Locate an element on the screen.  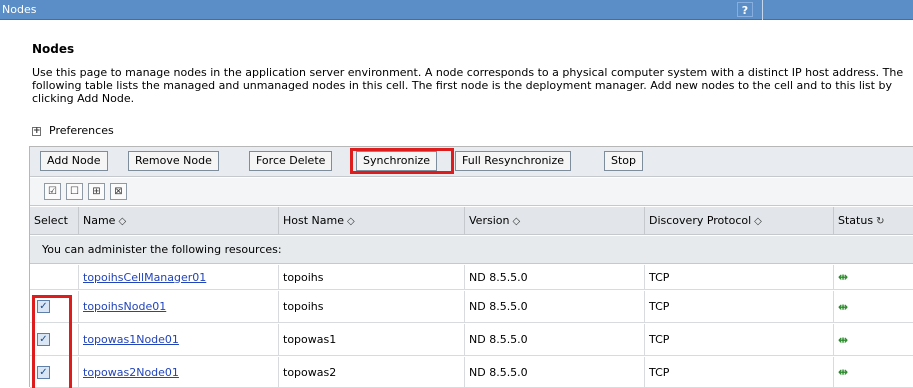
host-cell: topowas2 is located at coordinates (372, 372).